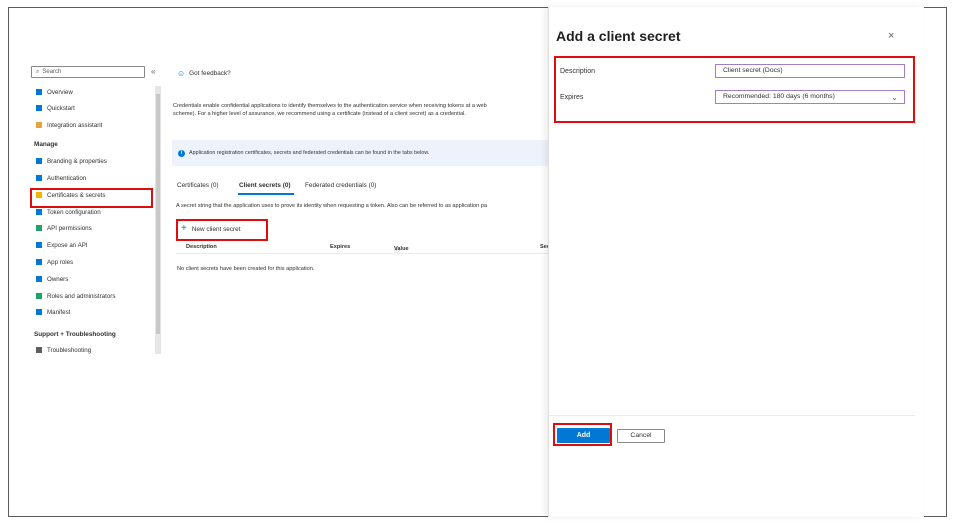 This screenshot has width=958, height=524. What do you see at coordinates (364, 248) in the screenshot?
I see `secrets-table-header: Description Expires Value ⓘ Sec` at bounding box center [364, 248].